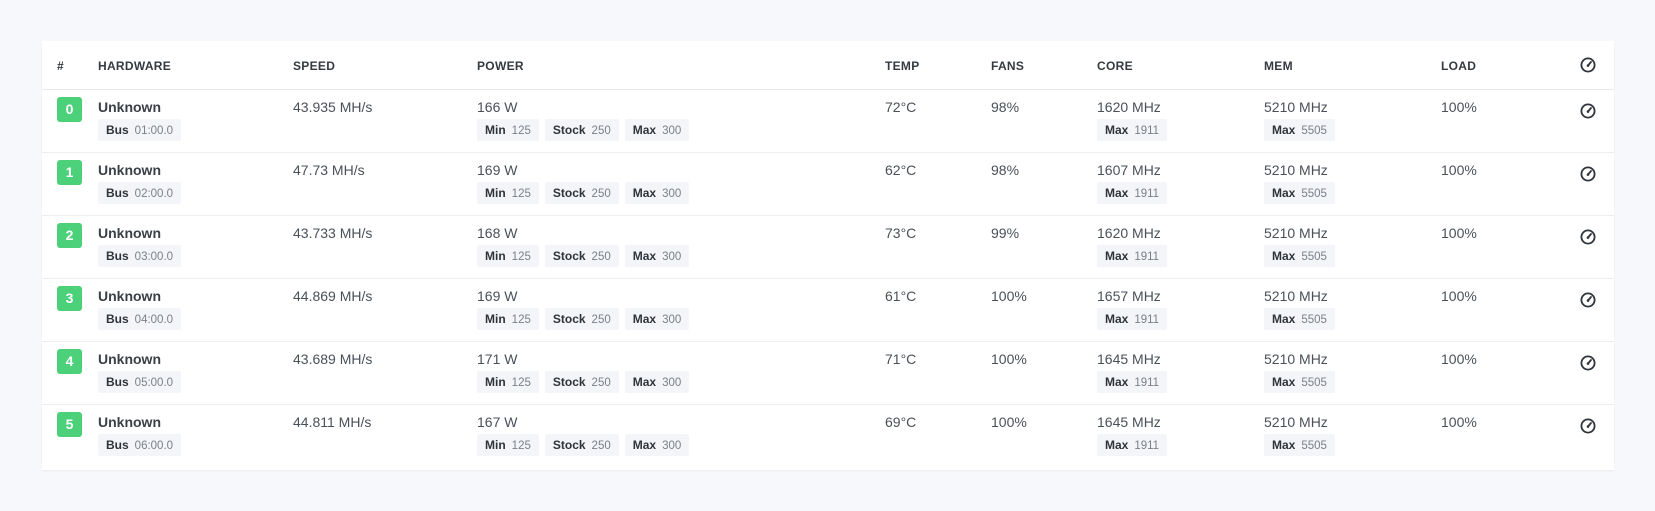 This screenshot has height=511, width=1655. What do you see at coordinates (333, 296) in the screenshot?
I see `gpu-speed: 44.869 MH/s` at bounding box center [333, 296].